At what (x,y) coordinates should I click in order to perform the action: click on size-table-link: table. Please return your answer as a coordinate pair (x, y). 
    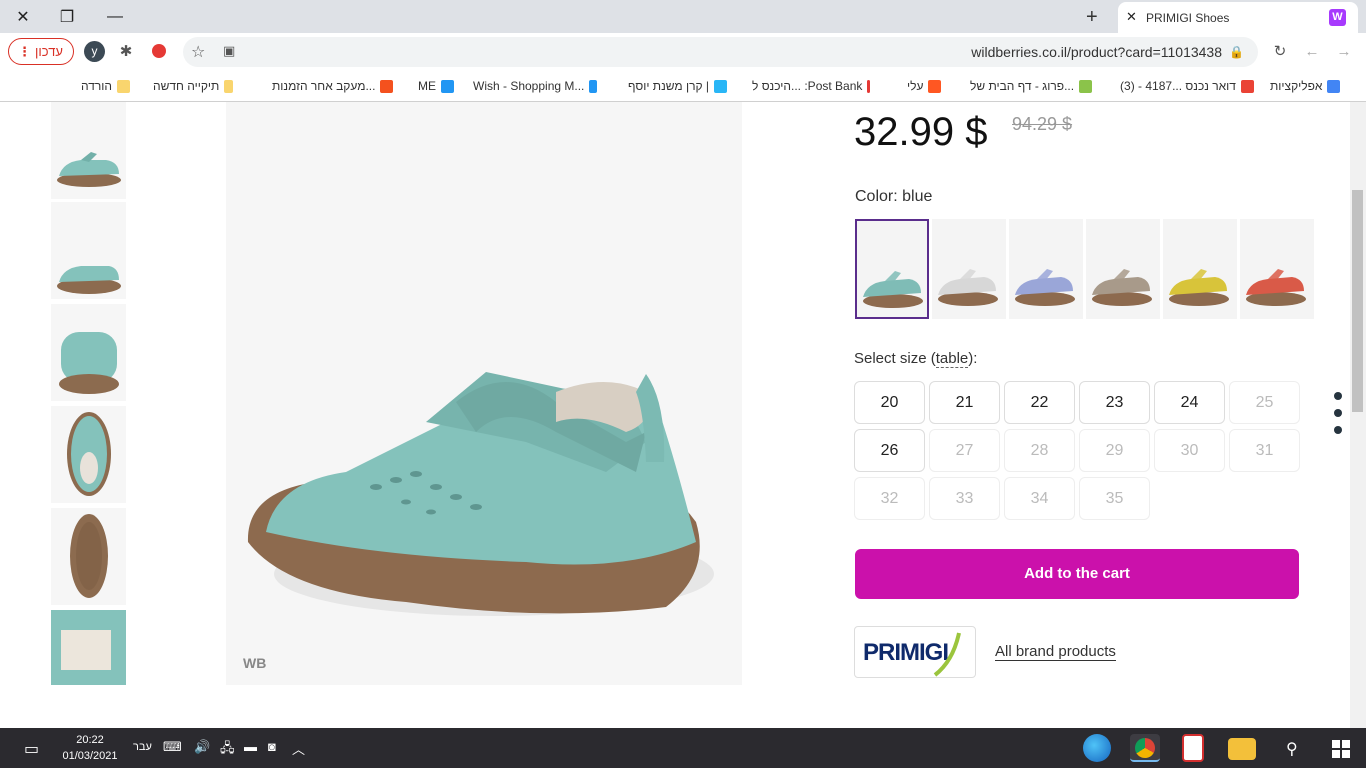
    Looking at the image, I should click on (952, 359).